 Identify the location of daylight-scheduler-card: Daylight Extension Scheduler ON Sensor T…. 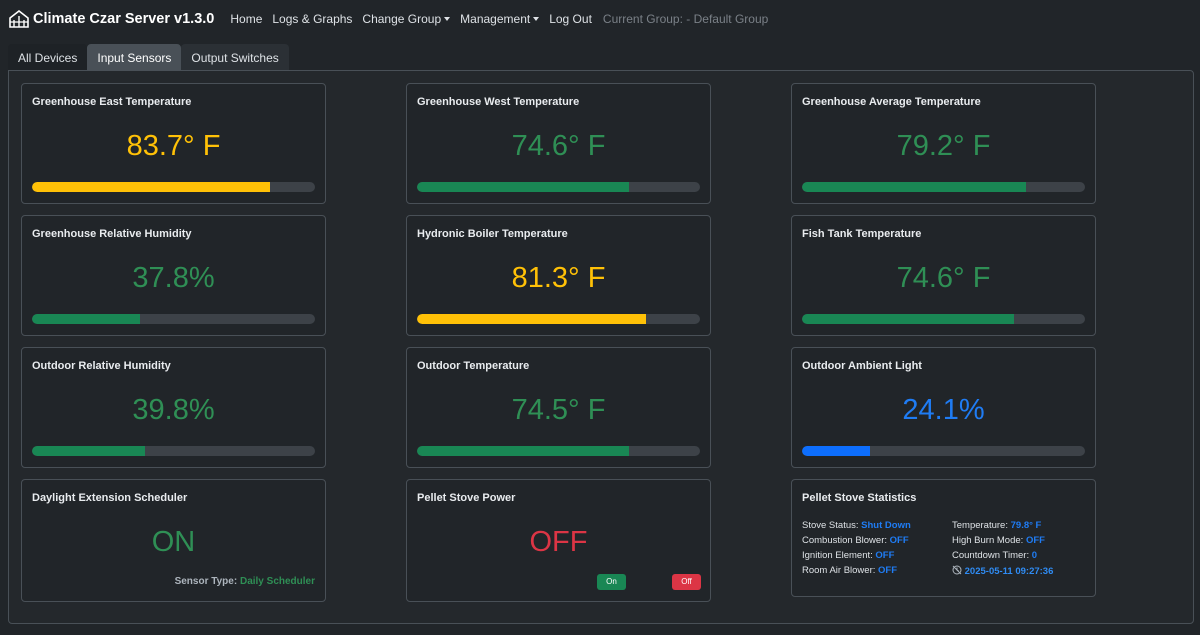
(173, 540).